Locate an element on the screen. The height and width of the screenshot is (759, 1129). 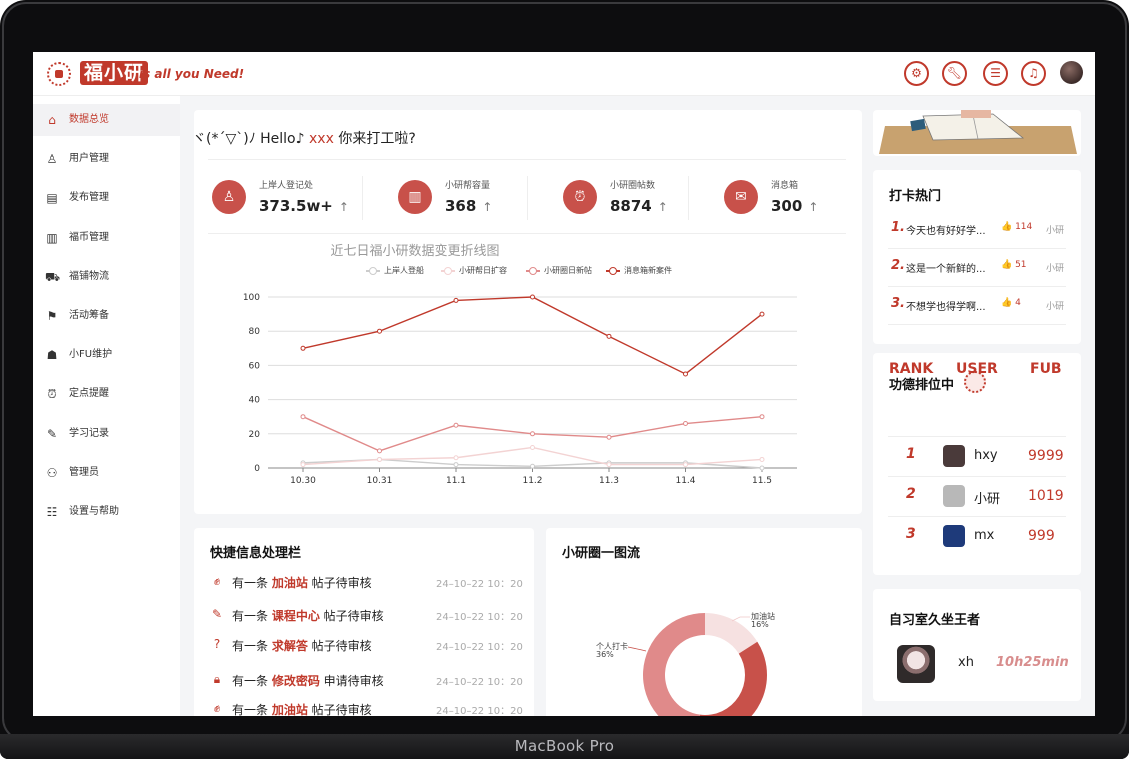
x-tick-label: 11.5 is located at coordinates (762, 481).